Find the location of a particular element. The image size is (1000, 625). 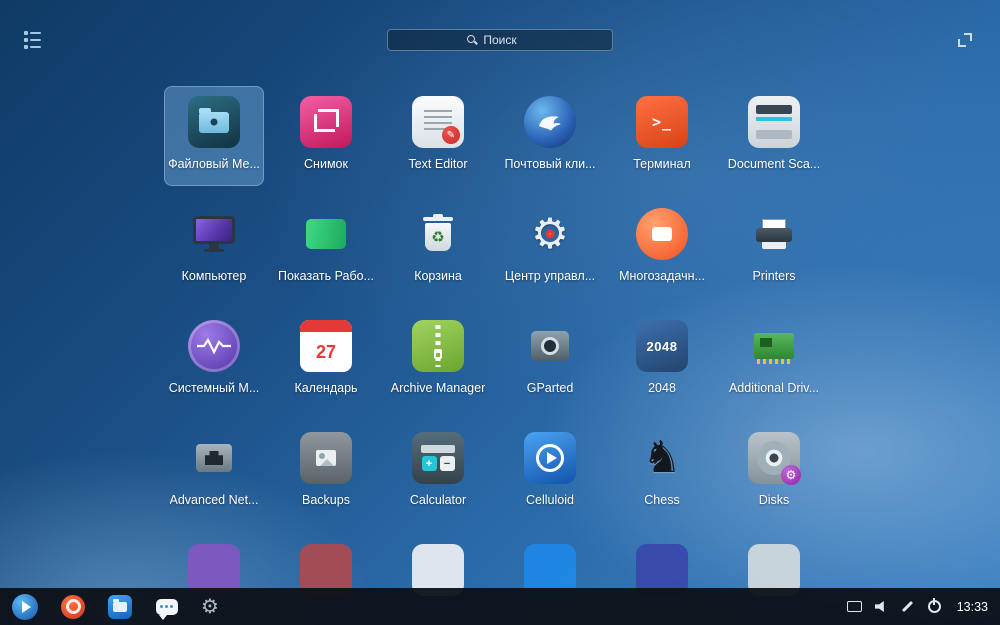

app-label: Снимок is located at coordinates (326, 164).